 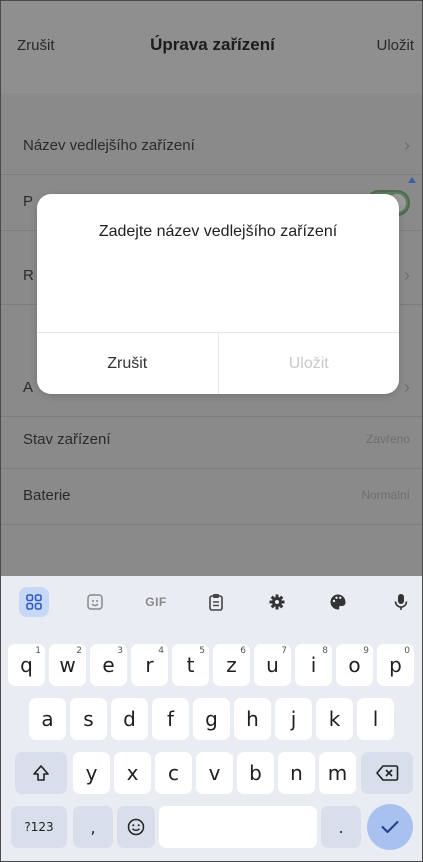 I want to click on key-letter: u, so click(x=272, y=665).